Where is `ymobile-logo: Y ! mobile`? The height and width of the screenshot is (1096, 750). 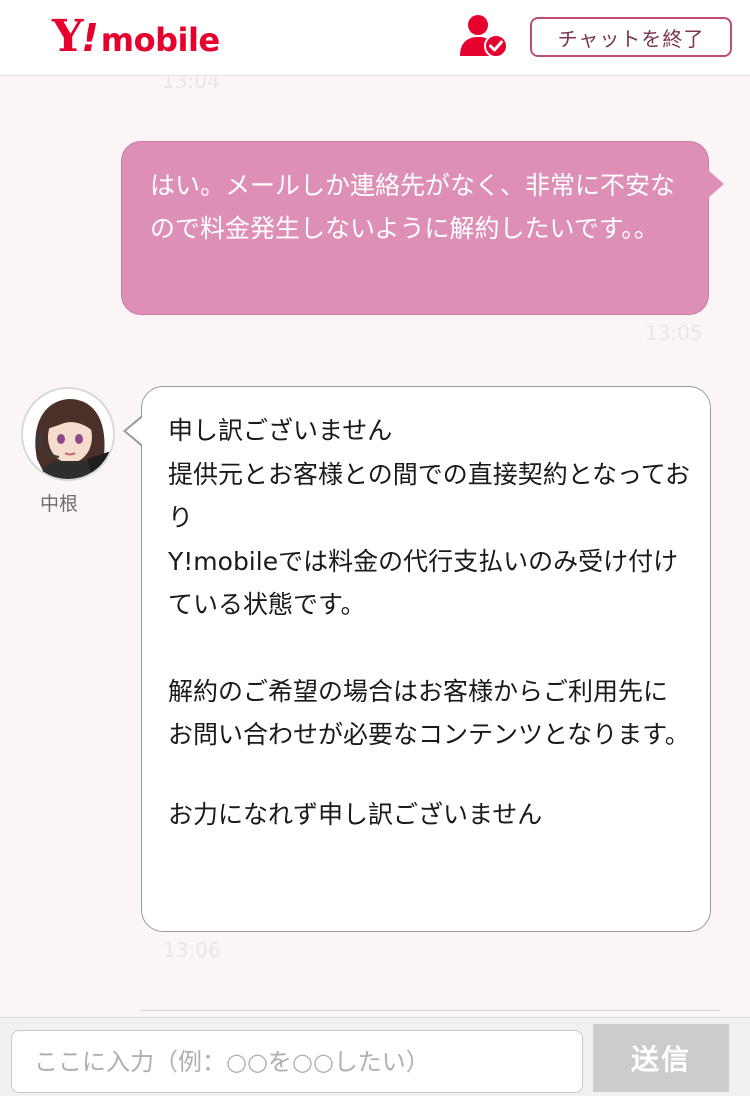 ymobile-logo: Y ! mobile is located at coordinates (136, 36).